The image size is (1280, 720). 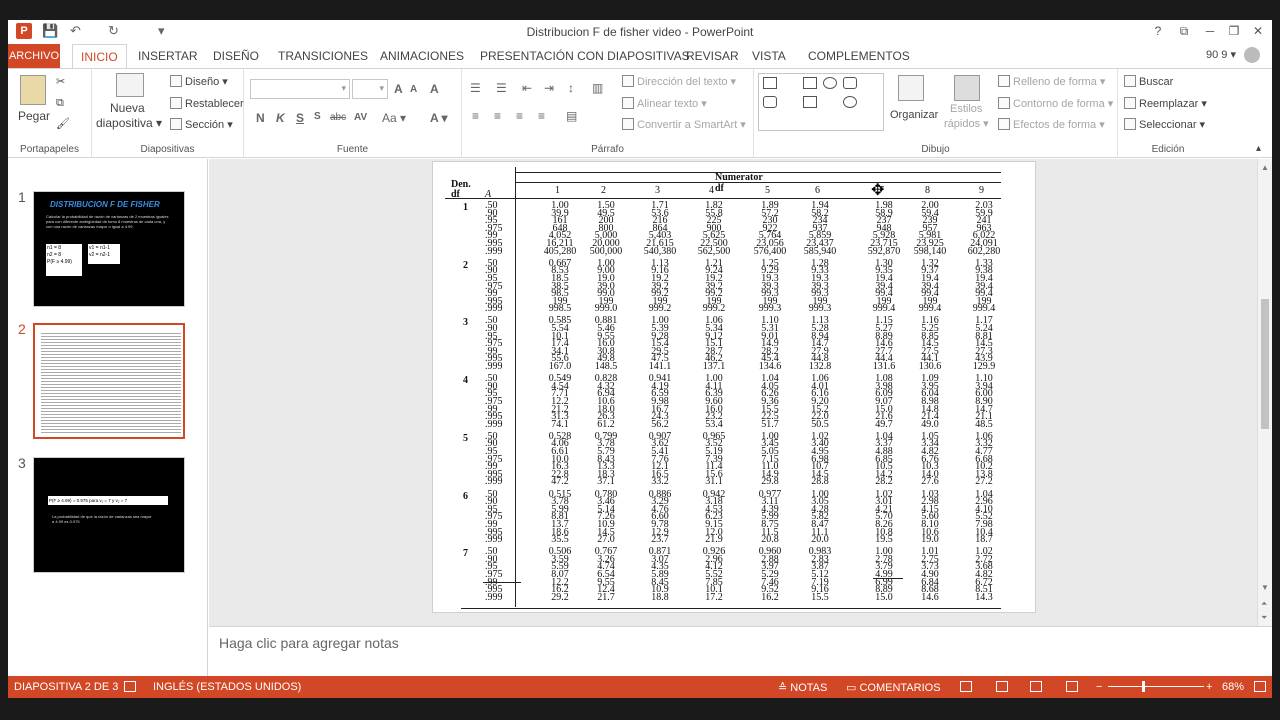 I want to click on help-icon: ?, so click(x=1158, y=31).